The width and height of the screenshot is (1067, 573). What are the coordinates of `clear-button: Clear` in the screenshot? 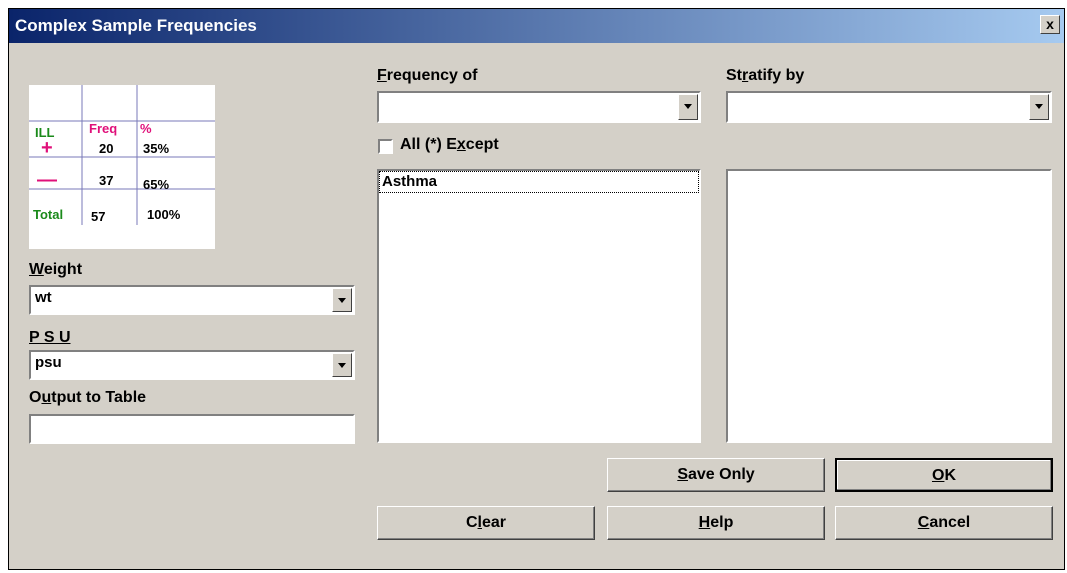 It's located at (486, 523).